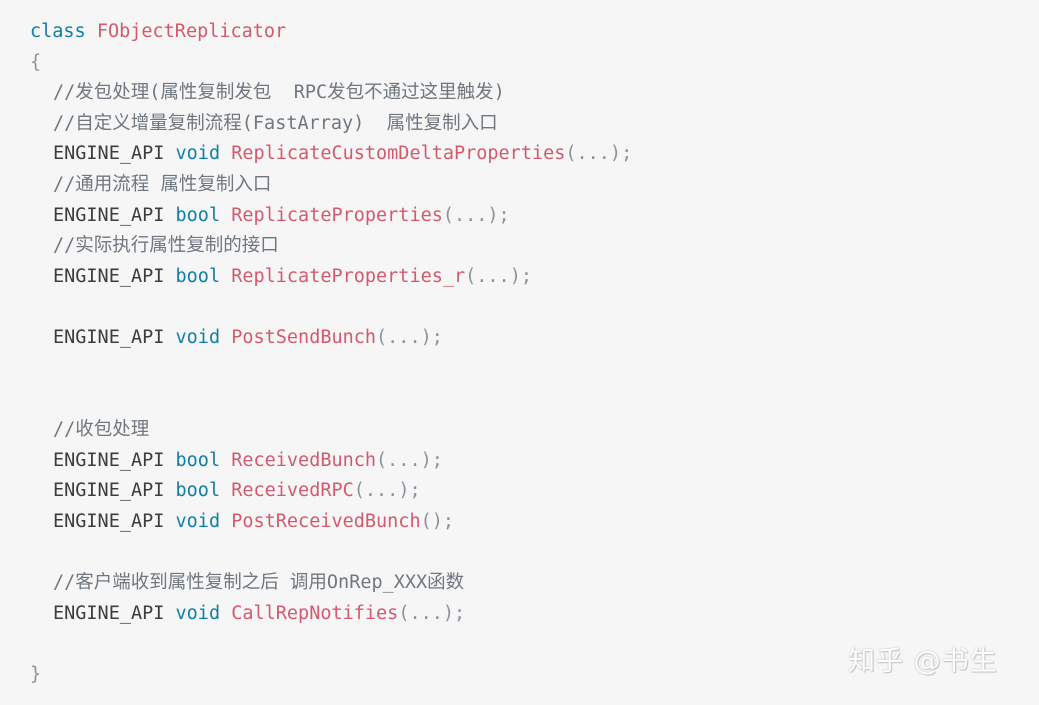  What do you see at coordinates (326, 521) in the screenshot?
I see `function-name: PostReceivedBunch` at bounding box center [326, 521].